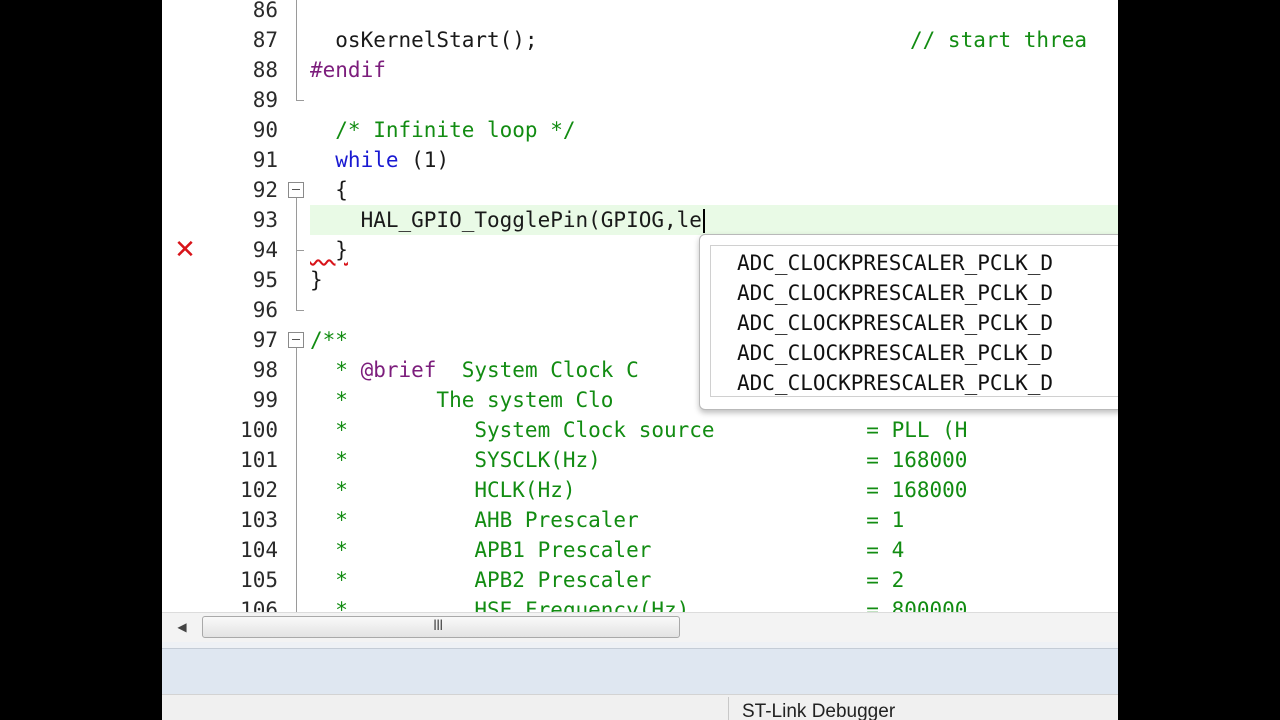 The height and width of the screenshot is (720, 1280). What do you see at coordinates (329, 190) in the screenshot?
I see `code-line: {` at bounding box center [329, 190].